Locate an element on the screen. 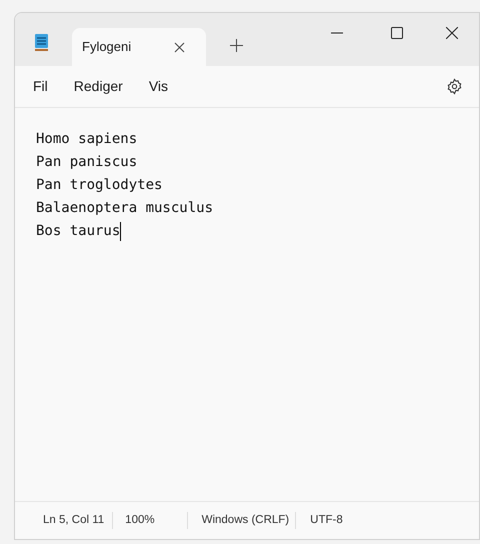 The image size is (480, 544). menu-item: Vis is located at coordinates (158, 86).